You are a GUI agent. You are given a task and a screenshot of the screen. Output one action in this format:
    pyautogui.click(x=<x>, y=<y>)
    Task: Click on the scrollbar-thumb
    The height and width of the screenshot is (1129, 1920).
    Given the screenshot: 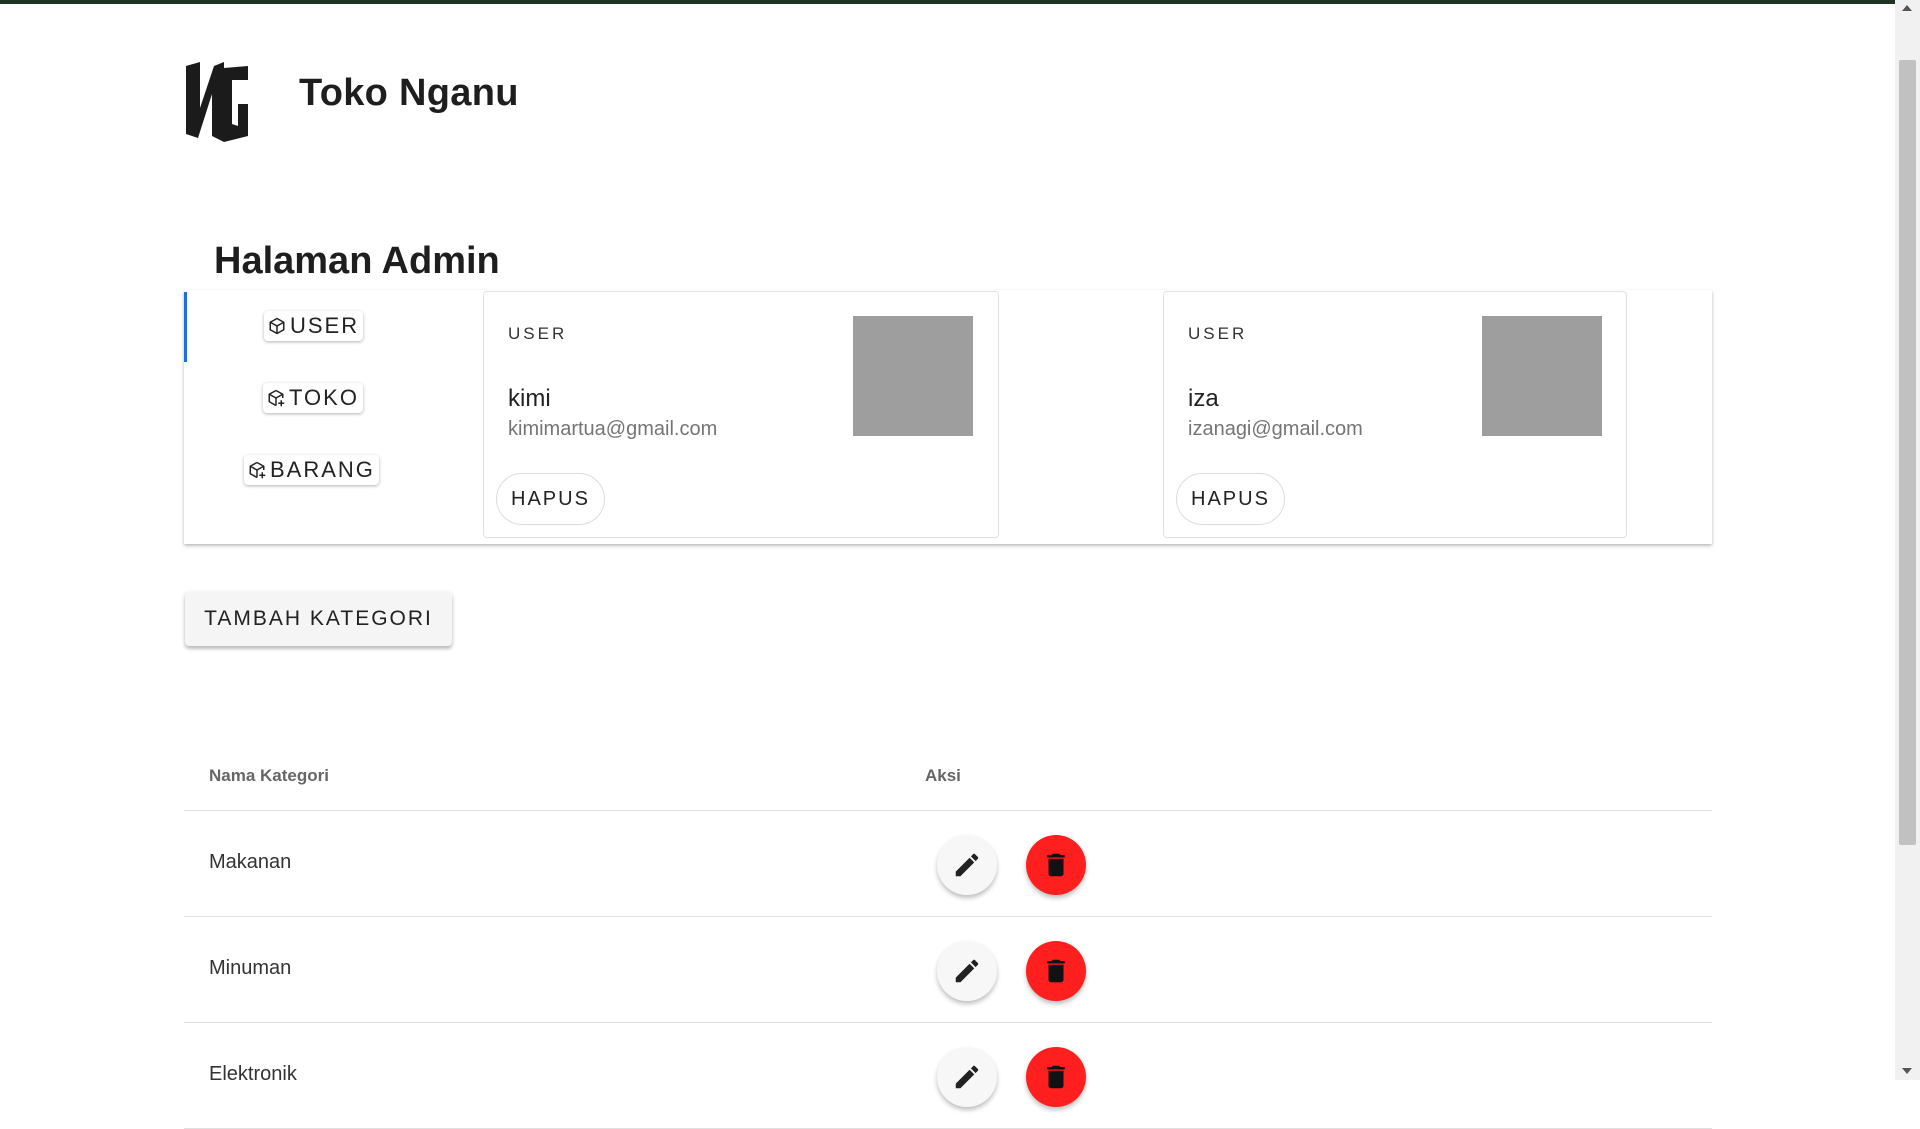 What is the action you would take?
    pyautogui.click(x=1907, y=452)
    